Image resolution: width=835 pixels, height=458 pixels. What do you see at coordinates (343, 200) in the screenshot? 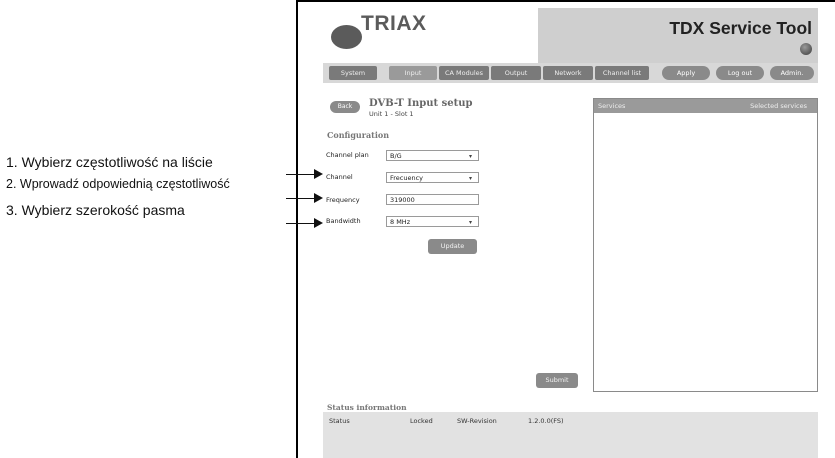
I see `frequency-label: Frequency` at bounding box center [343, 200].